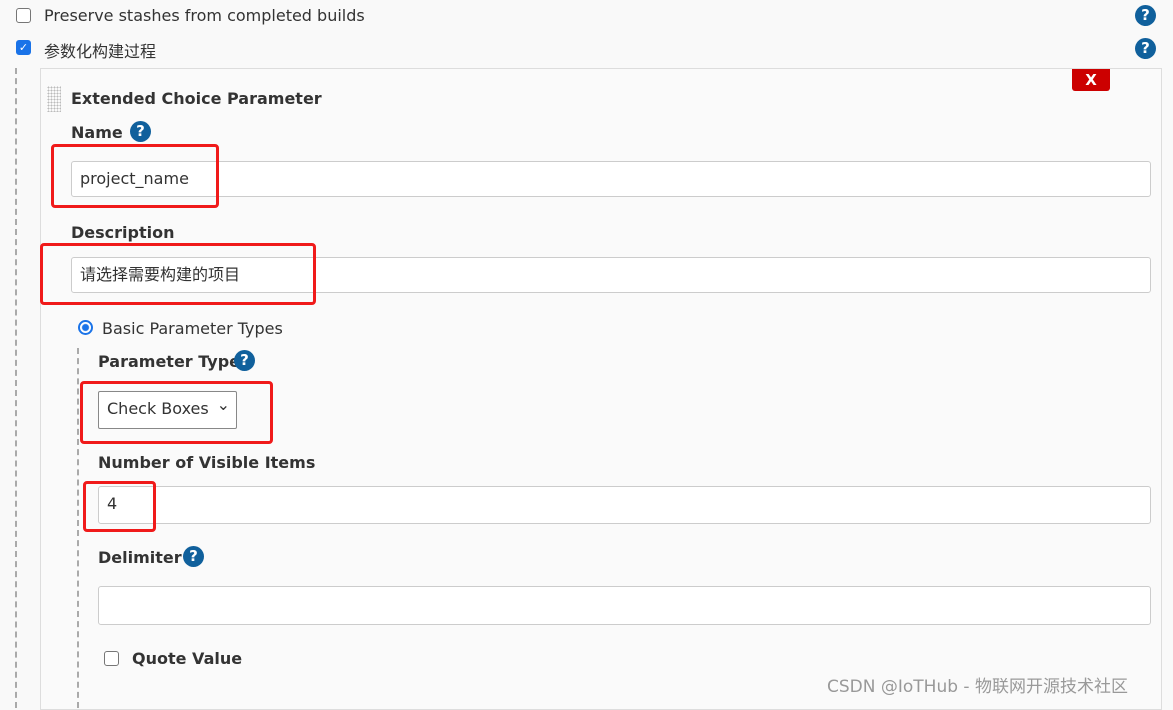 Image resolution: width=1173 pixels, height=710 pixels. Describe the element at coordinates (187, 658) in the screenshot. I see `quote-value-label: Quote Value` at that location.